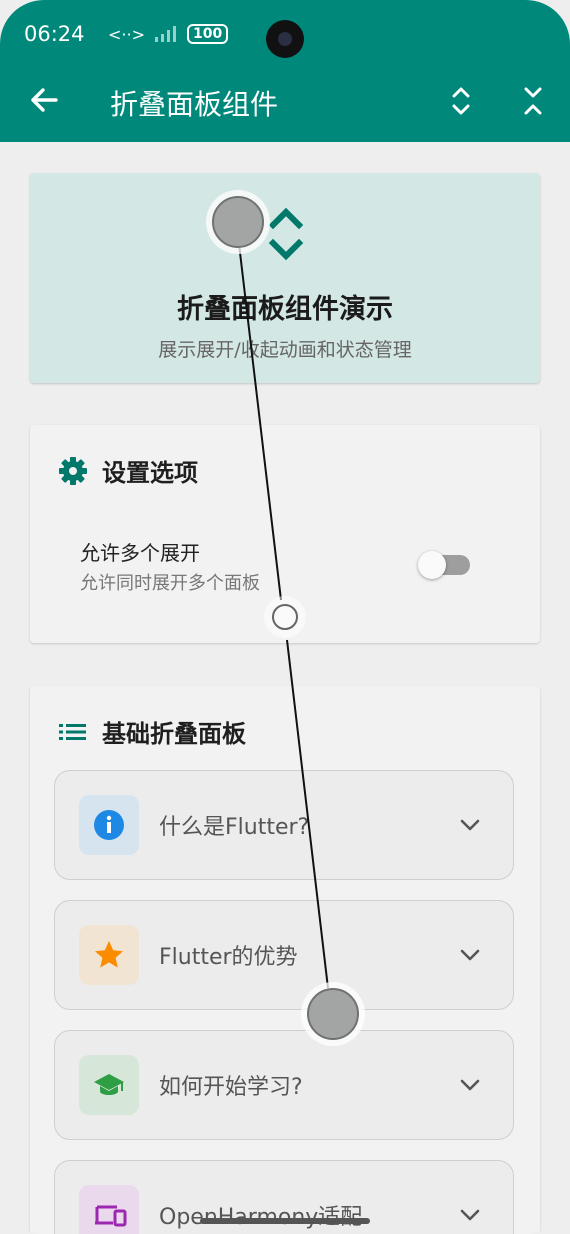  What do you see at coordinates (285, 1221) in the screenshot?
I see `home-indicator` at bounding box center [285, 1221].